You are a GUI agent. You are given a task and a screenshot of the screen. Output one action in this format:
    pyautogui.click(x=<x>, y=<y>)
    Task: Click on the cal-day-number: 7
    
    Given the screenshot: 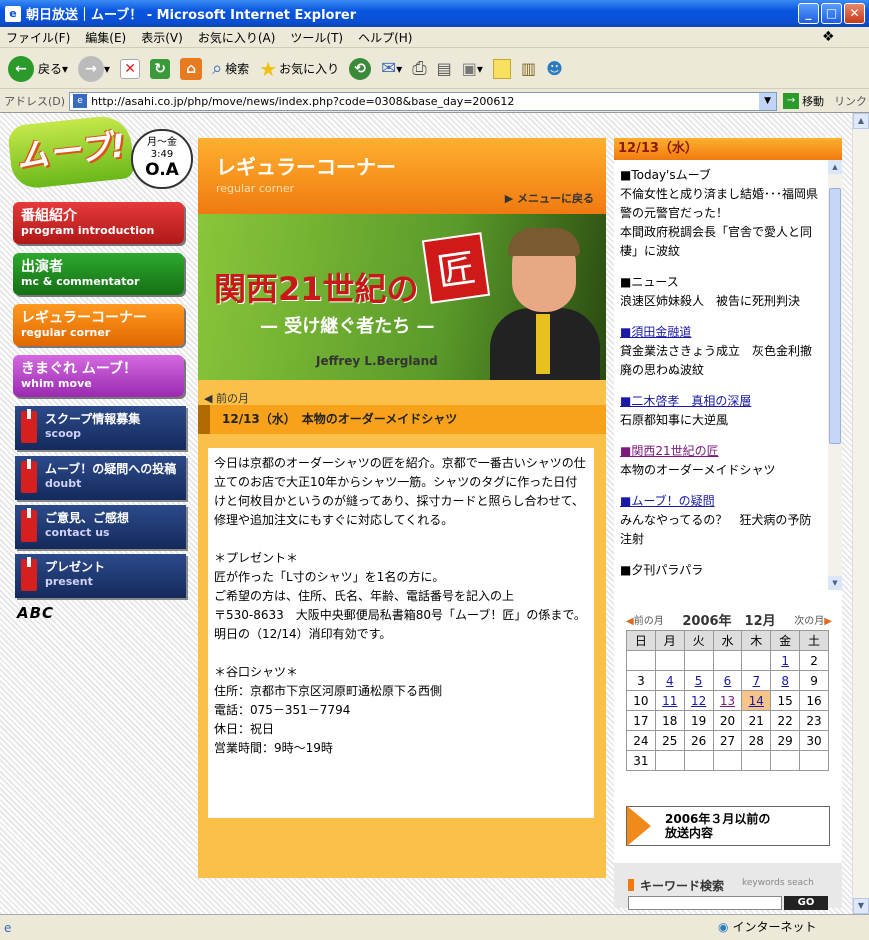 What is the action you would take?
    pyautogui.click(x=756, y=681)
    